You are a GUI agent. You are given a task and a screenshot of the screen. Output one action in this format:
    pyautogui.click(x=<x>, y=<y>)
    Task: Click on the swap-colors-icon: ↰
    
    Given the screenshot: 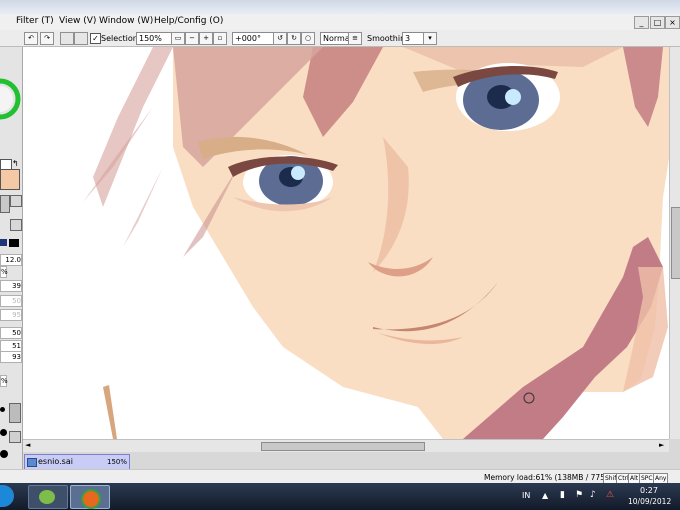 What is the action you would take?
    pyautogui.click(x=15, y=163)
    